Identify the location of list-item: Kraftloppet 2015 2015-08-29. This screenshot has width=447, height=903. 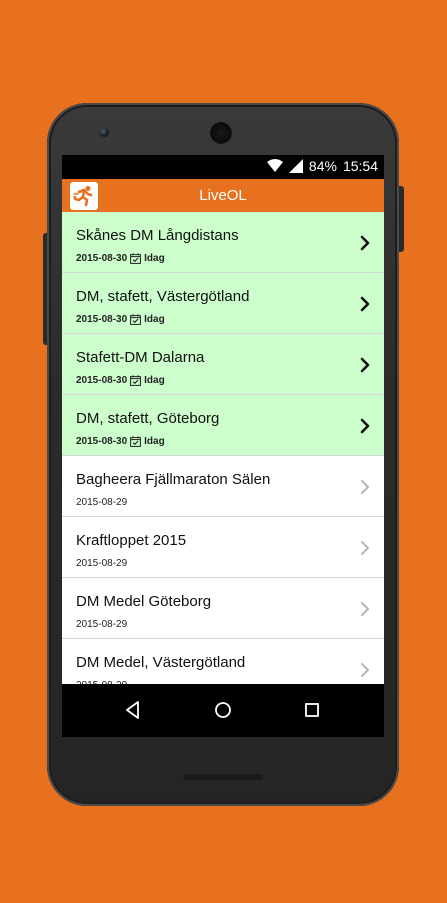
(223, 547).